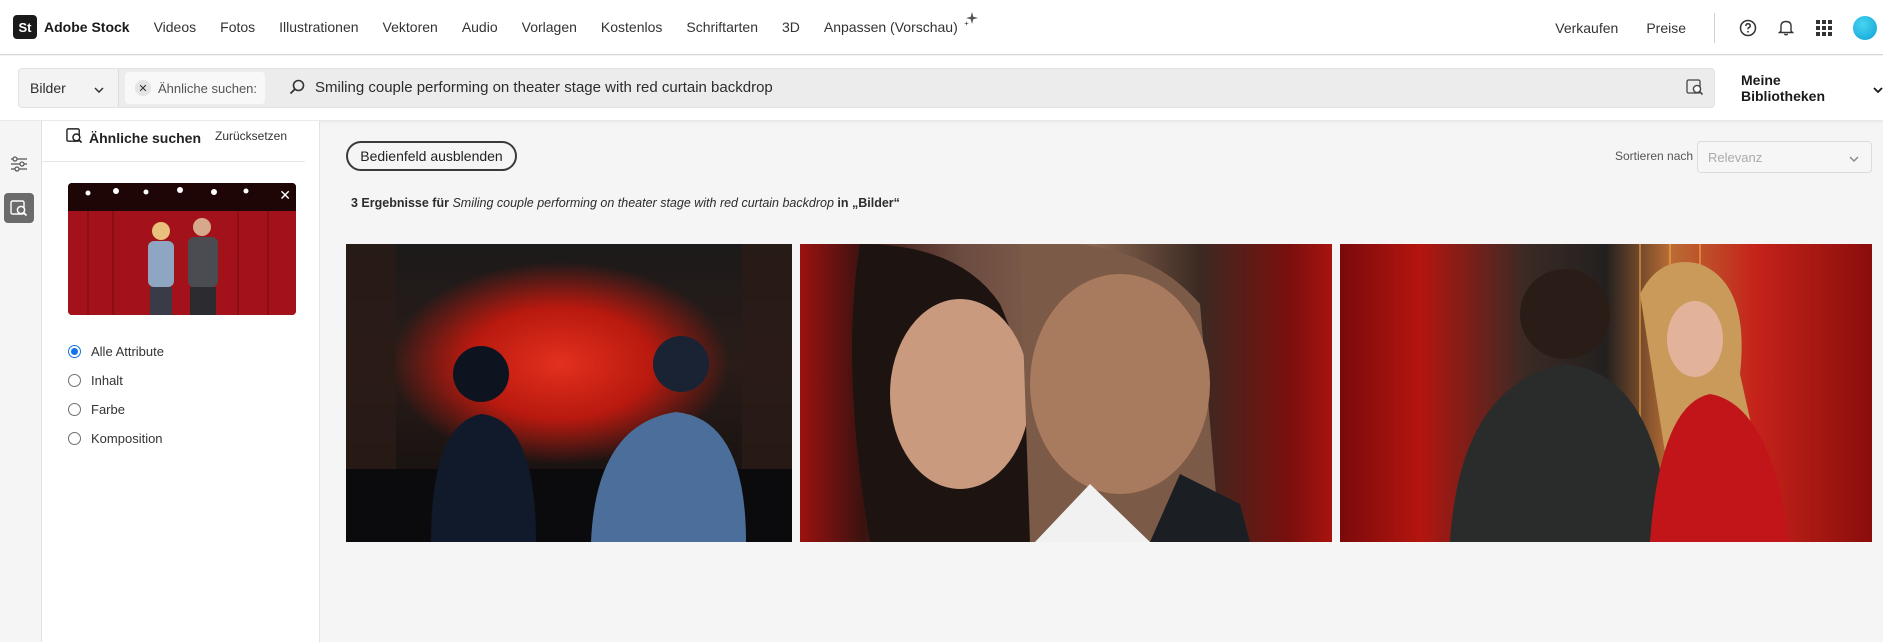  What do you see at coordinates (108, 409) in the screenshot?
I see `radio-label: Farbe` at bounding box center [108, 409].